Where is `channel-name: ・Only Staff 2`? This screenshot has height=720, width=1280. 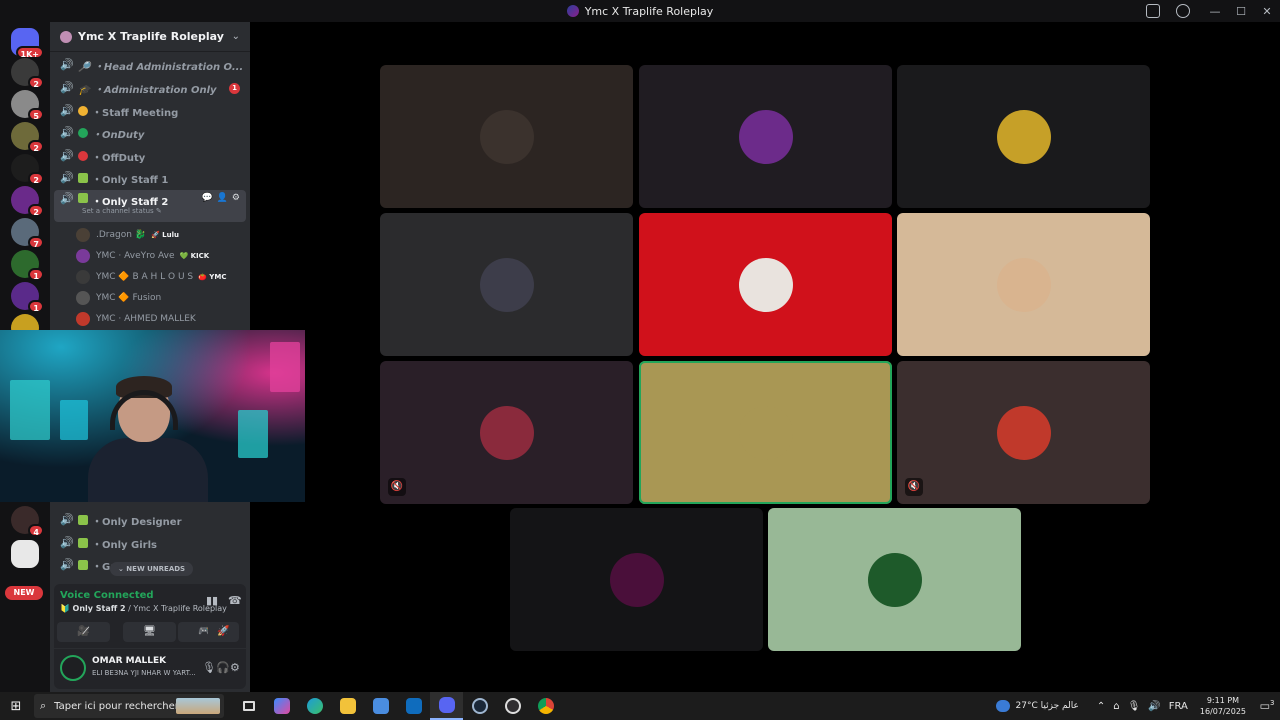 channel-name: ・Only Staff 2 is located at coordinates (130, 202).